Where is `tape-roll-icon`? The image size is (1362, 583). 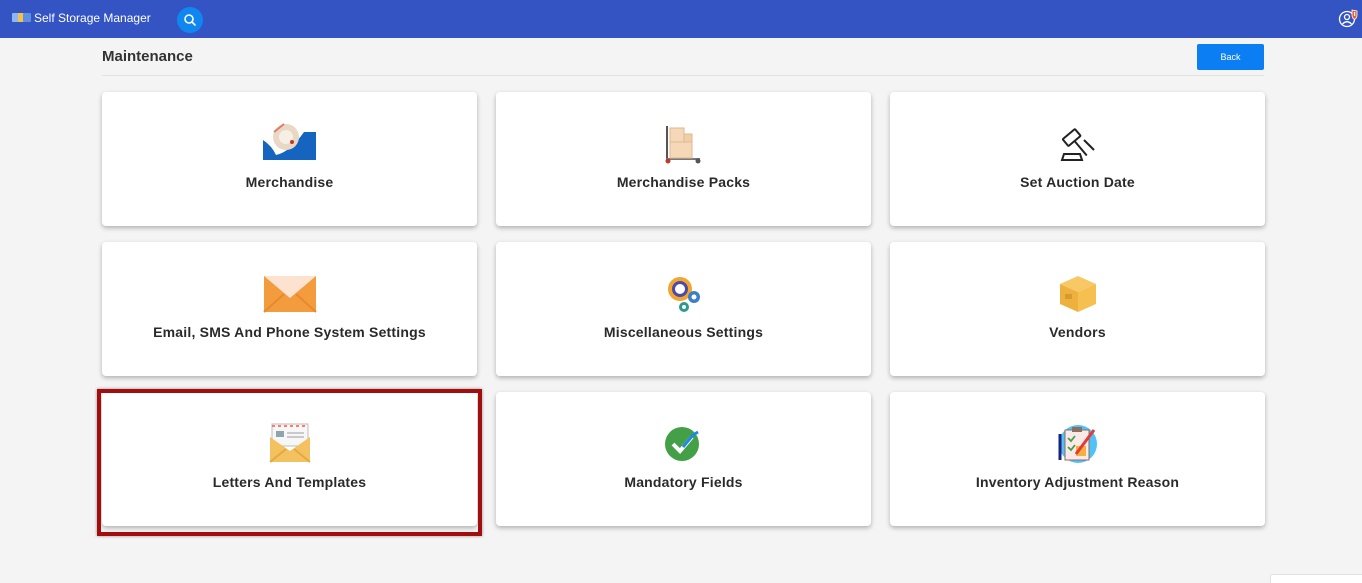
tape-roll-icon is located at coordinates (290, 142).